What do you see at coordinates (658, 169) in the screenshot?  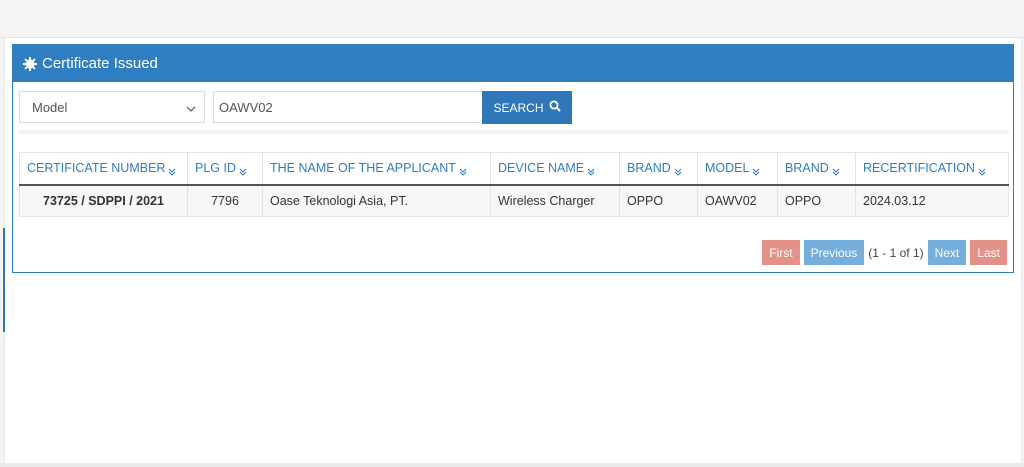 I see `column-header-brand: BRAND` at bounding box center [658, 169].